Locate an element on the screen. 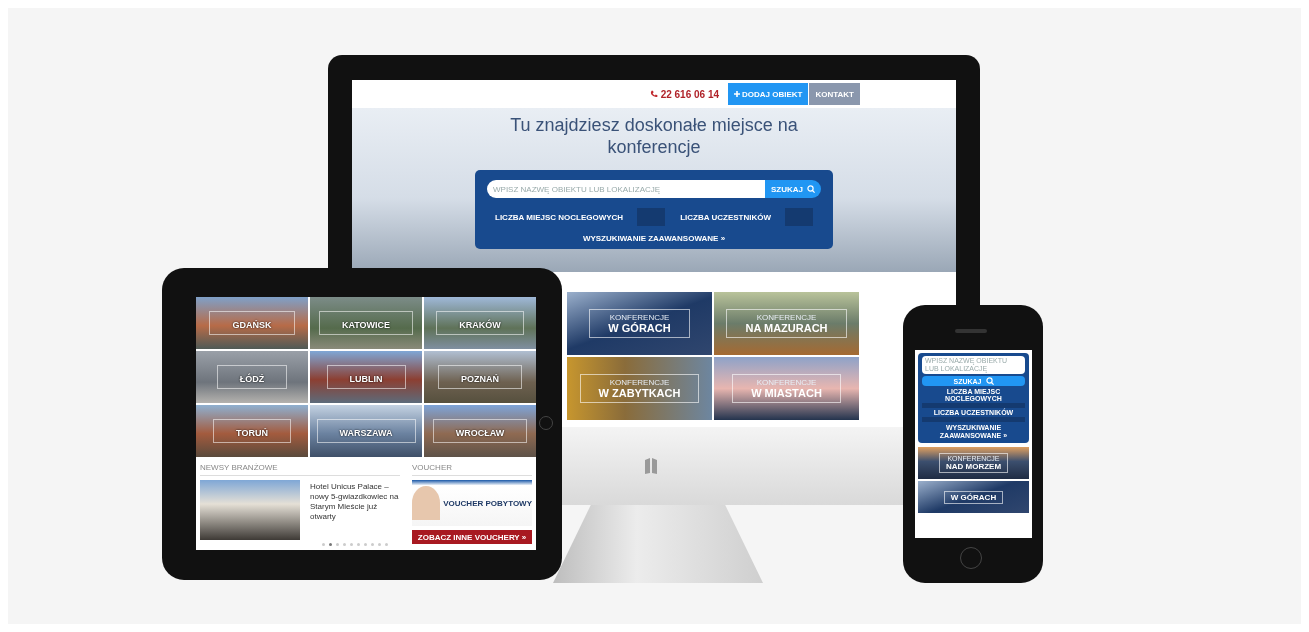  category-tile: KONFERENCJE W GÓRACH is located at coordinates (639, 323).